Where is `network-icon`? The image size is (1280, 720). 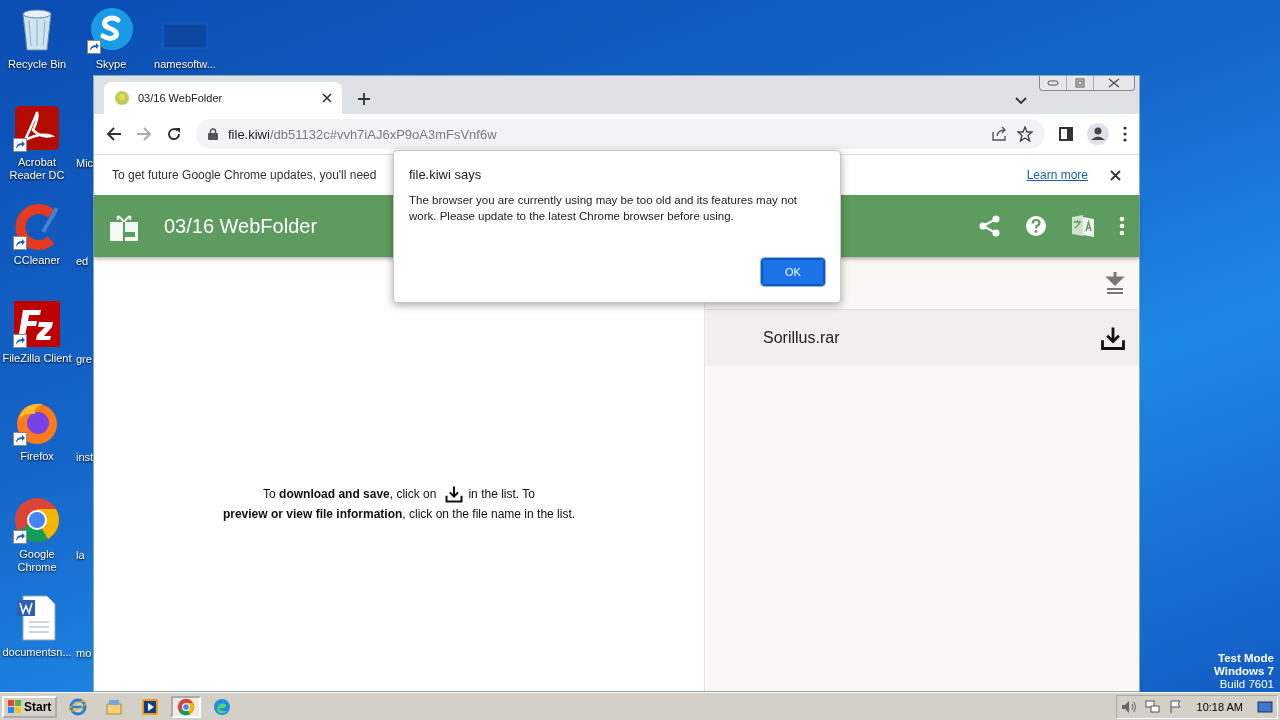
network-icon is located at coordinates (1152, 706).